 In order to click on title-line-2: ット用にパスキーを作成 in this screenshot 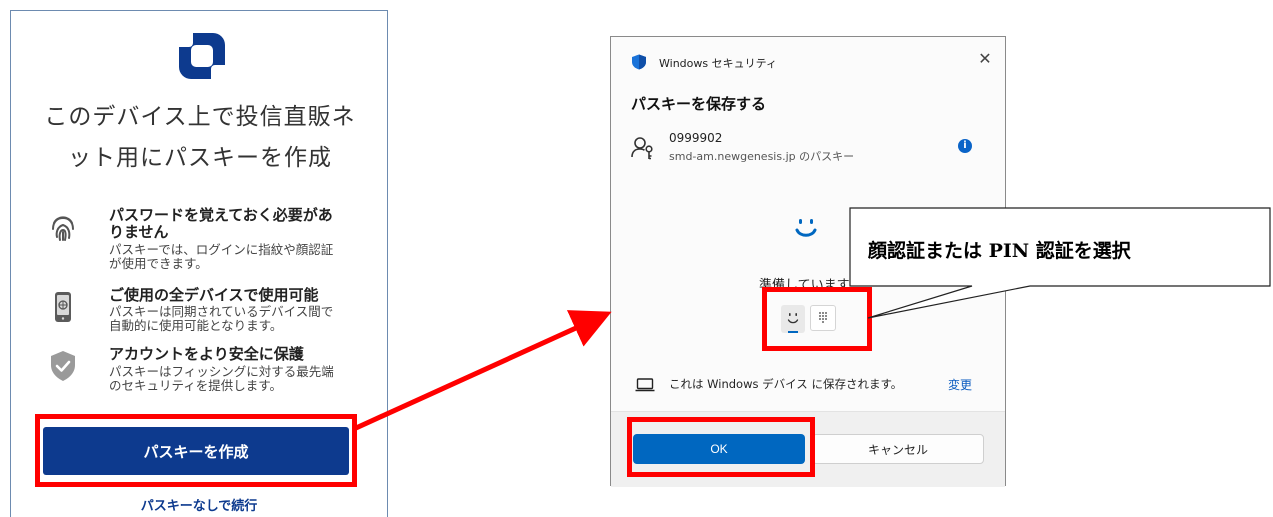, I will do `click(200, 158)`.